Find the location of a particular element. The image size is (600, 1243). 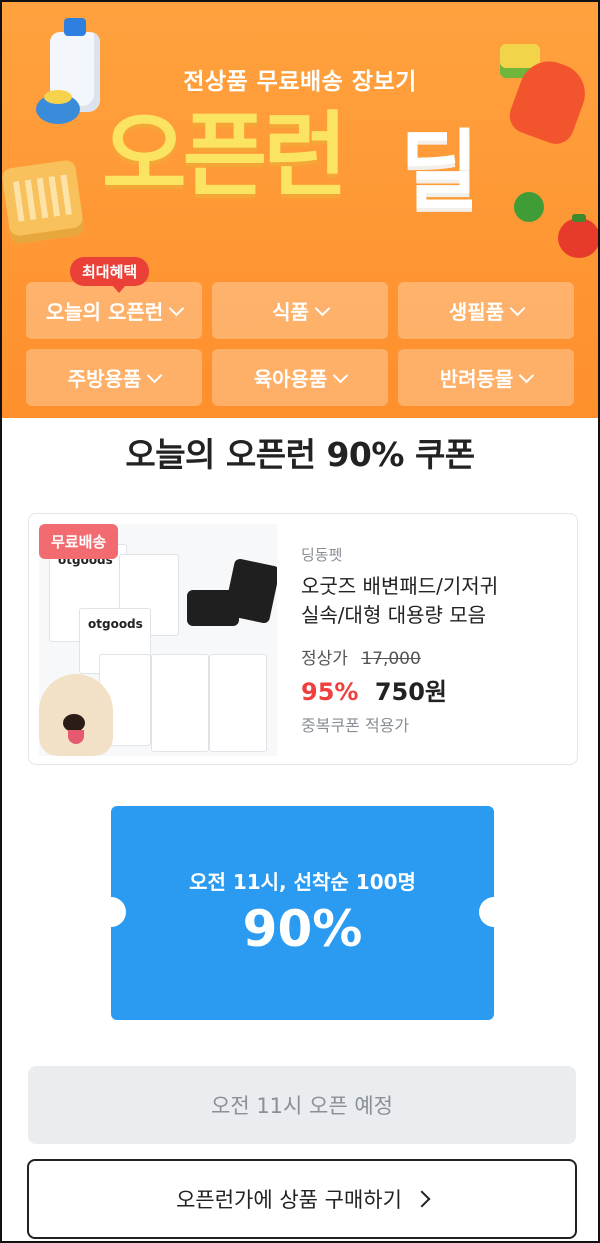

open-scheduled-button: 오전 11시 오픈 예정 is located at coordinates (302, 1105).